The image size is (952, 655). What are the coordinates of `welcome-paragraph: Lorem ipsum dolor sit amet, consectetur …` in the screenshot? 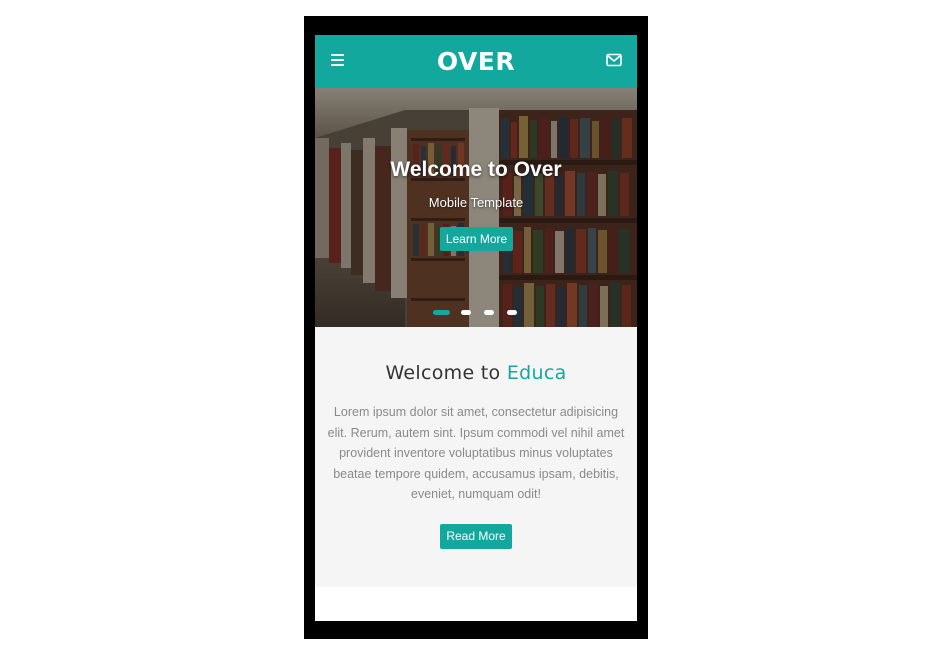 It's located at (476, 453).